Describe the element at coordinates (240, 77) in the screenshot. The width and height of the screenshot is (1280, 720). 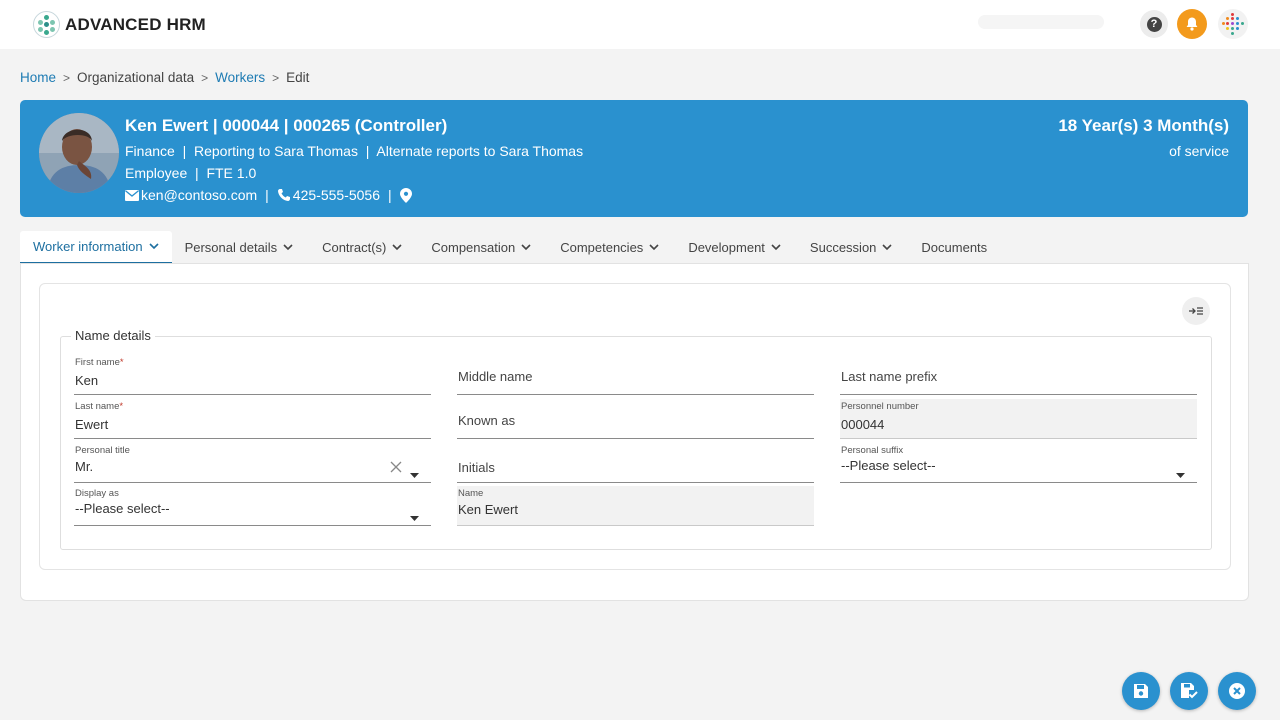
I see `breadcrumb-workers: Workers` at that location.